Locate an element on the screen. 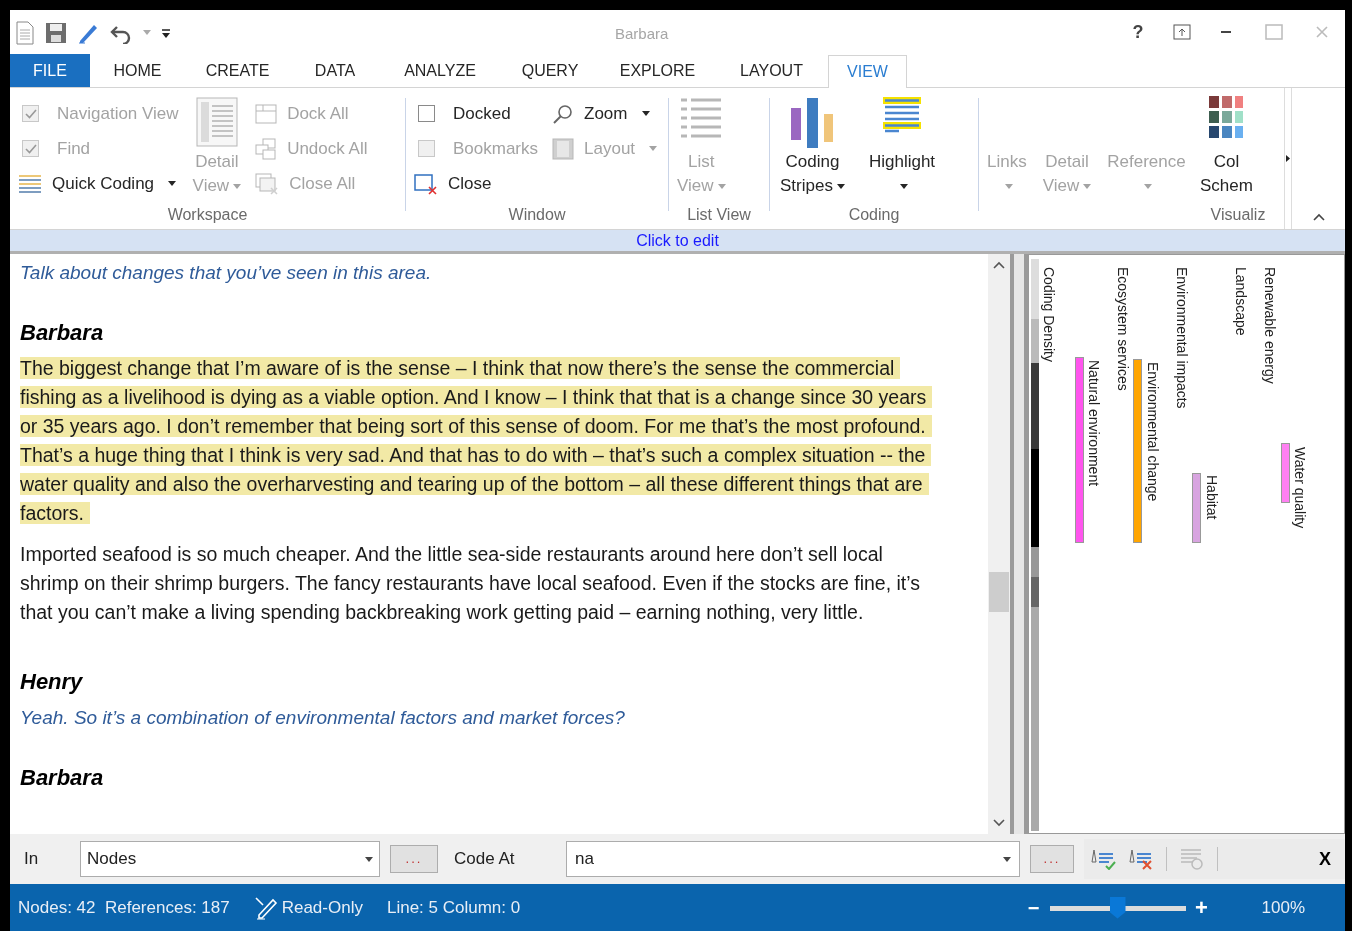 This screenshot has height=931, width=1352. scroll-down-icon is located at coordinates (999, 823).